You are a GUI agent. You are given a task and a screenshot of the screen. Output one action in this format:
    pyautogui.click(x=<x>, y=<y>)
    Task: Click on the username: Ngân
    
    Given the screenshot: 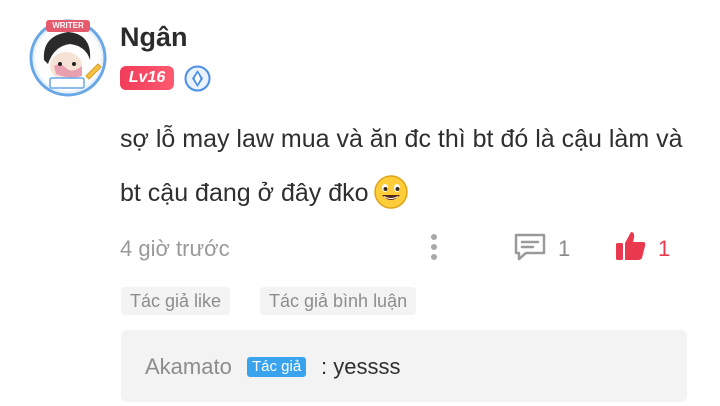 What is the action you would take?
    pyautogui.click(x=154, y=37)
    